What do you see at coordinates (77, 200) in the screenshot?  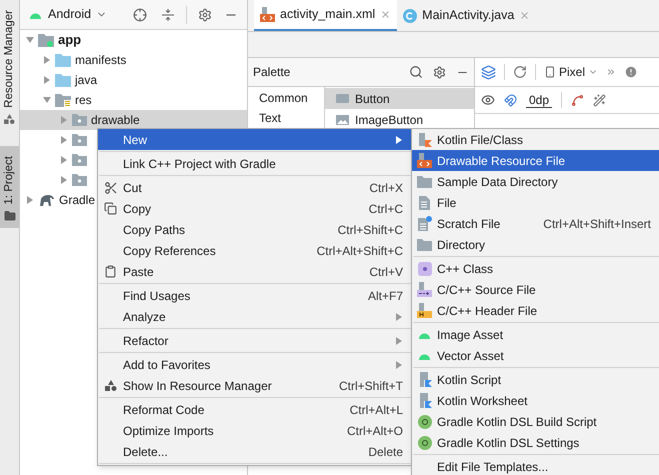 I see `tree-item-label: Gradle` at bounding box center [77, 200].